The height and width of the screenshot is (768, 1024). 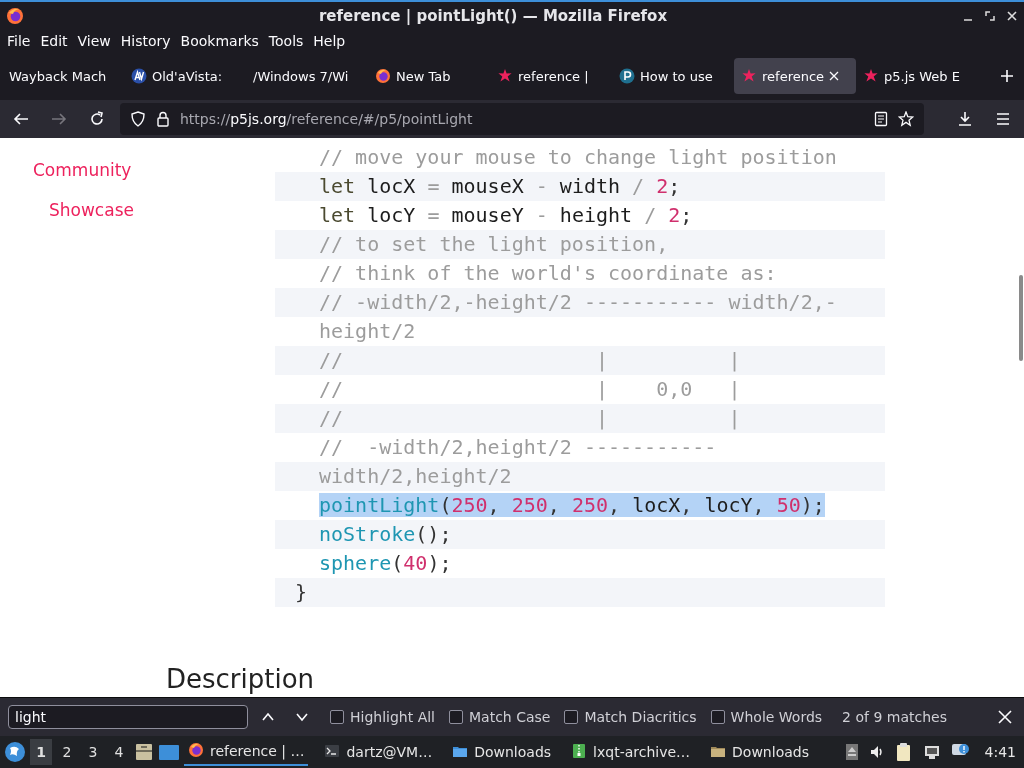 I want to click on browser-tab: Wayback Mach, so click(x=63, y=76).